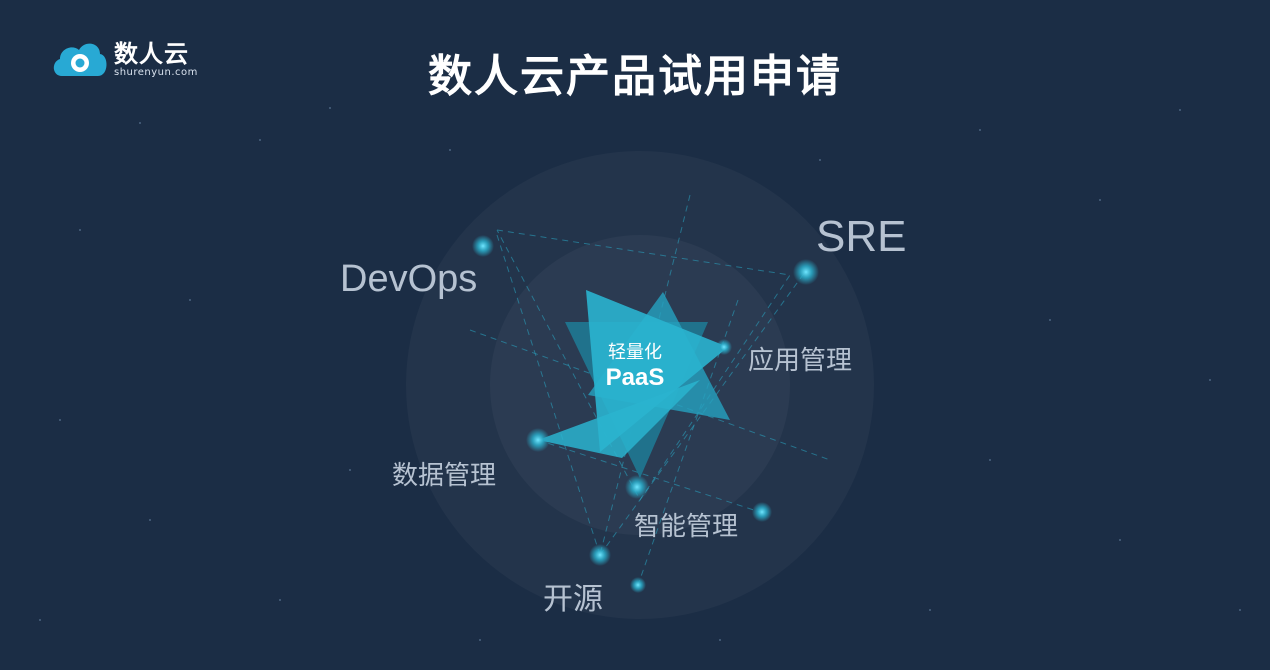  Describe the element at coordinates (409, 279) in the screenshot. I see `node-label-devops: DevOps` at that location.